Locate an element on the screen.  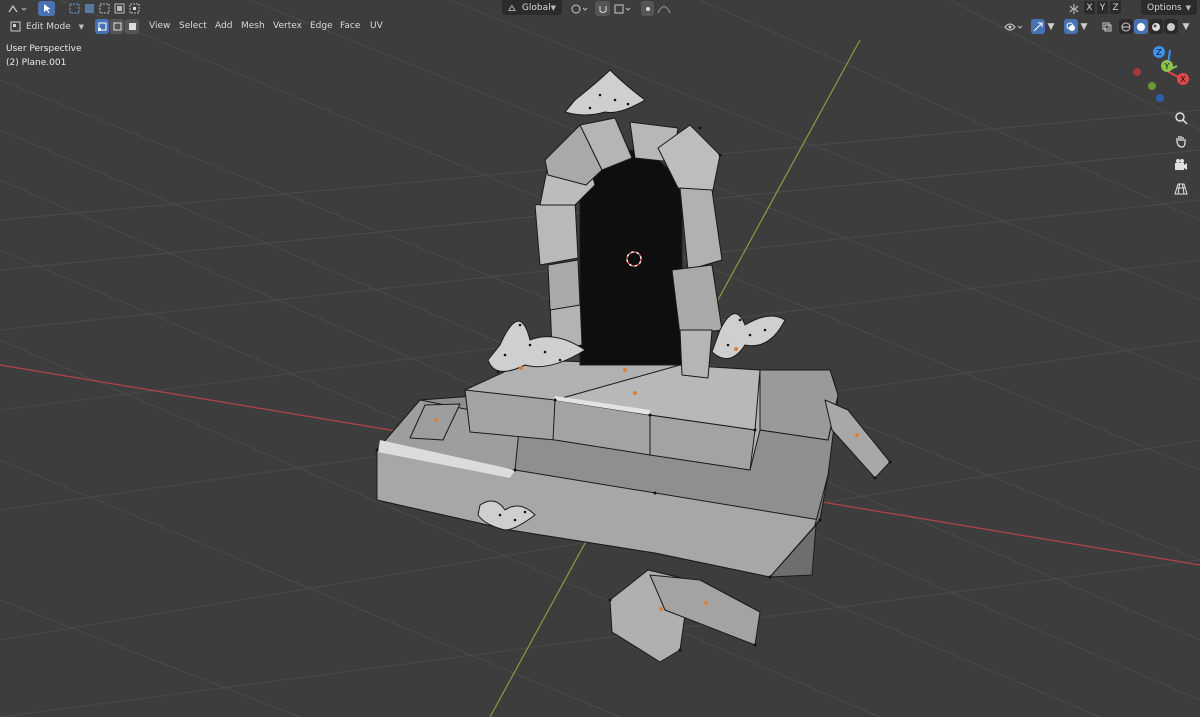
object-interaction-icon is located at coordinates (17, 8).